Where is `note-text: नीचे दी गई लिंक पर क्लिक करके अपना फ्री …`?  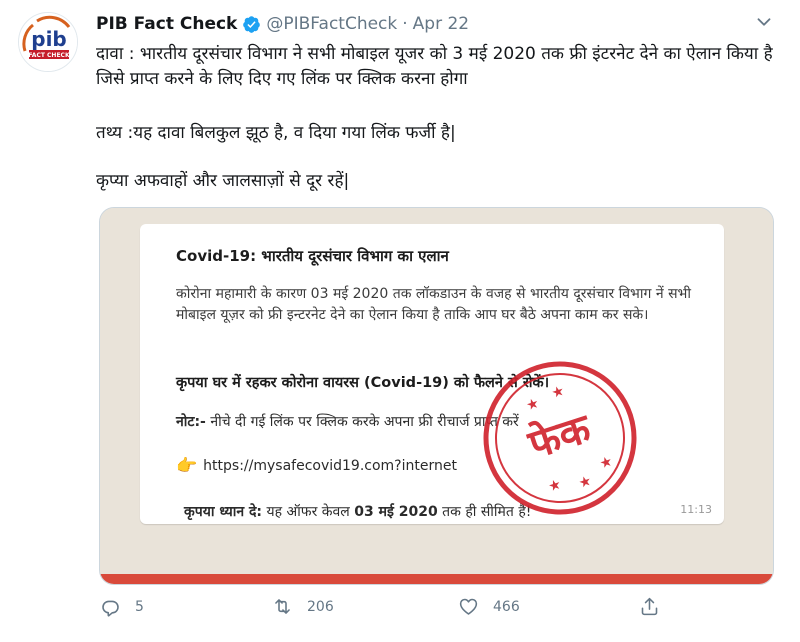 note-text: नीचे दी गई लिंक पर क्लिक करके अपना फ्री … is located at coordinates (362, 422).